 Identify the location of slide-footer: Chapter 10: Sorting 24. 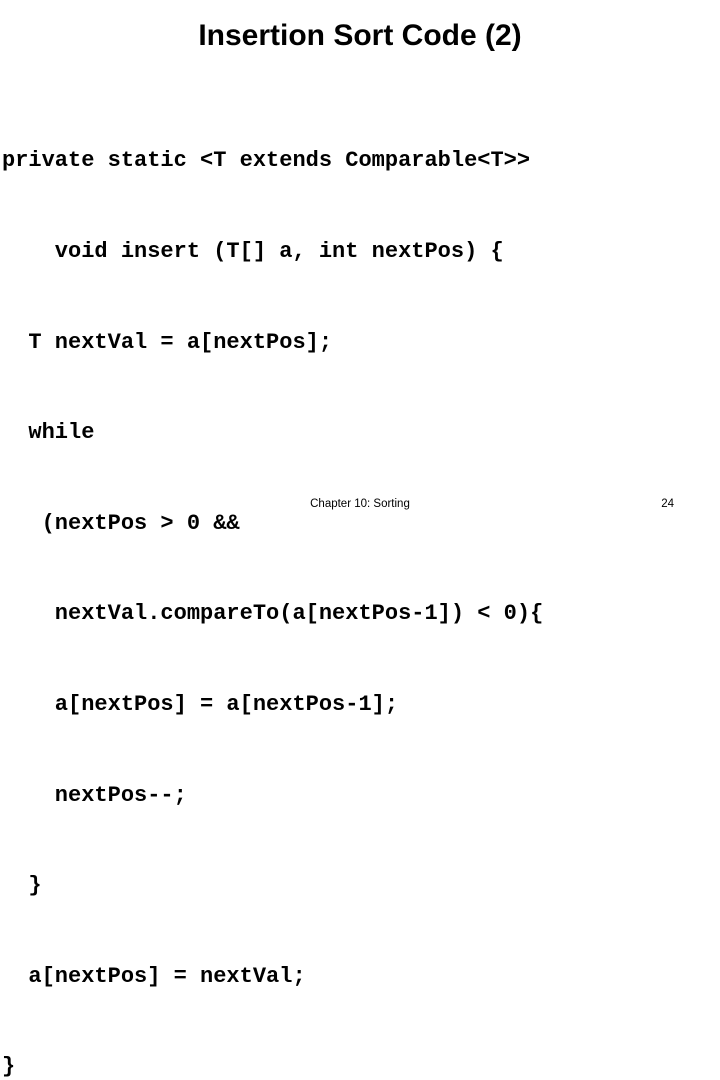
(360, 506).